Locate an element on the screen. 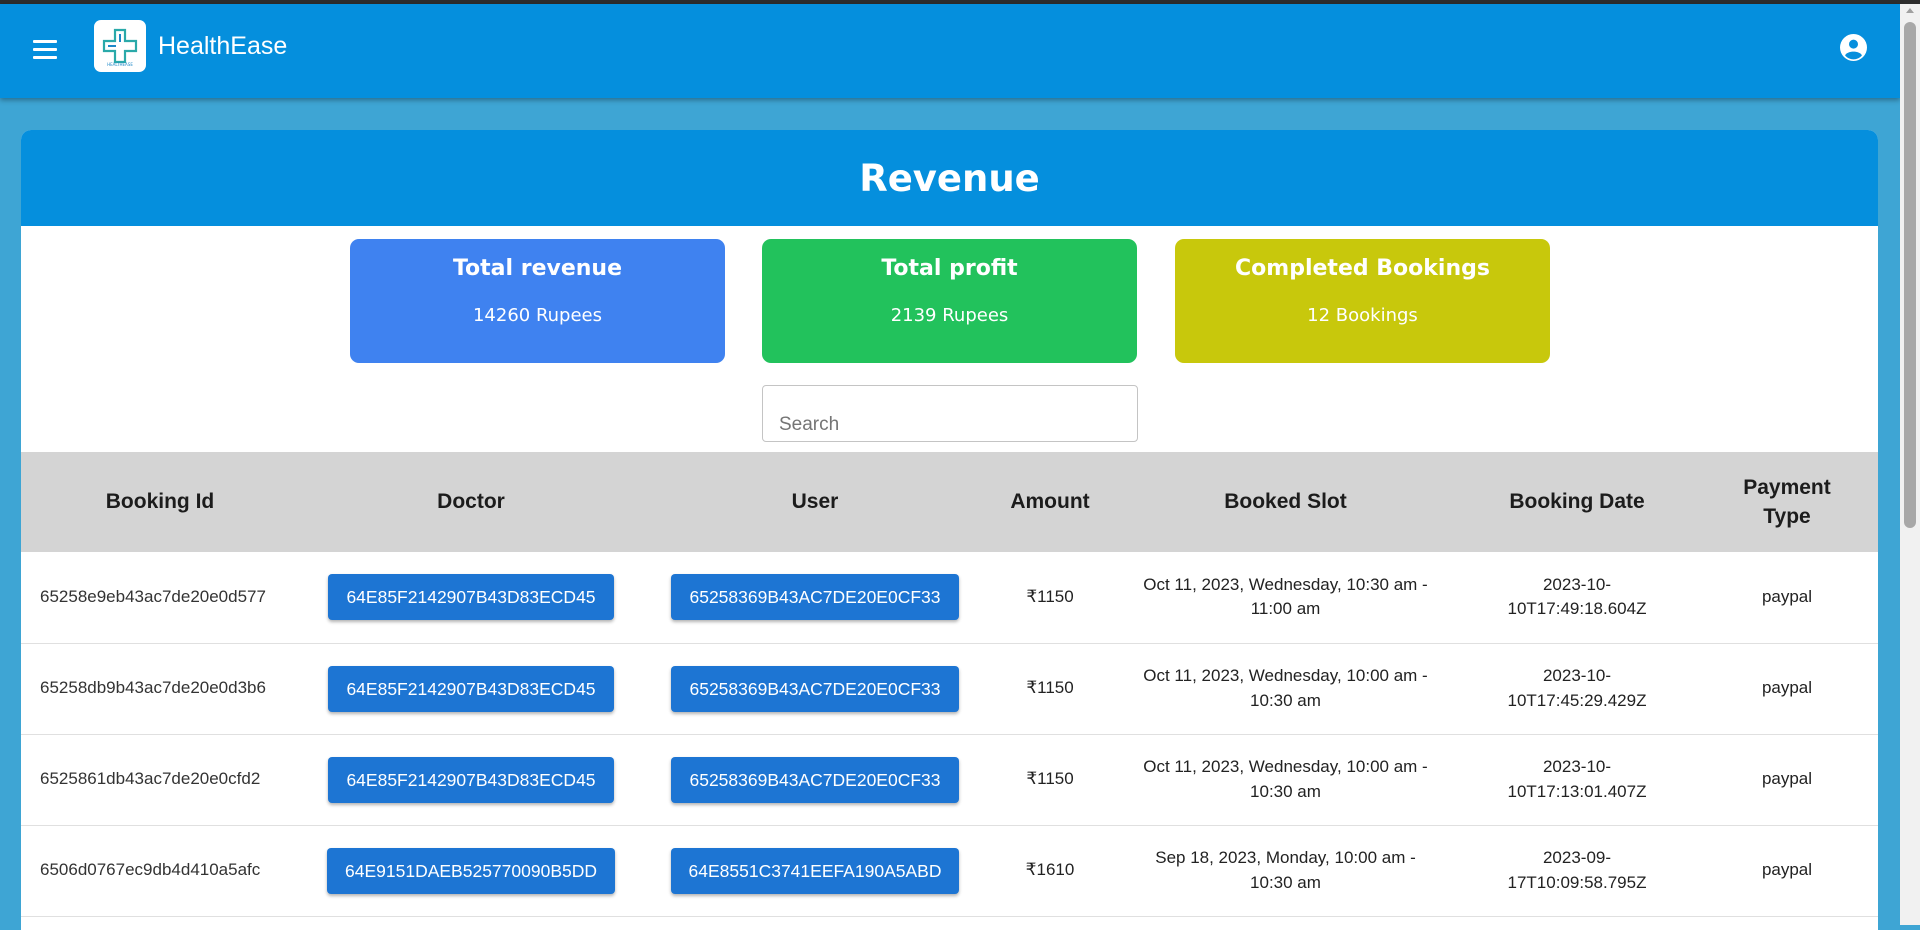 This screenshot has width=1920, height=930. amount-cell: ₹1610 is located at coordinates (1050, 870).